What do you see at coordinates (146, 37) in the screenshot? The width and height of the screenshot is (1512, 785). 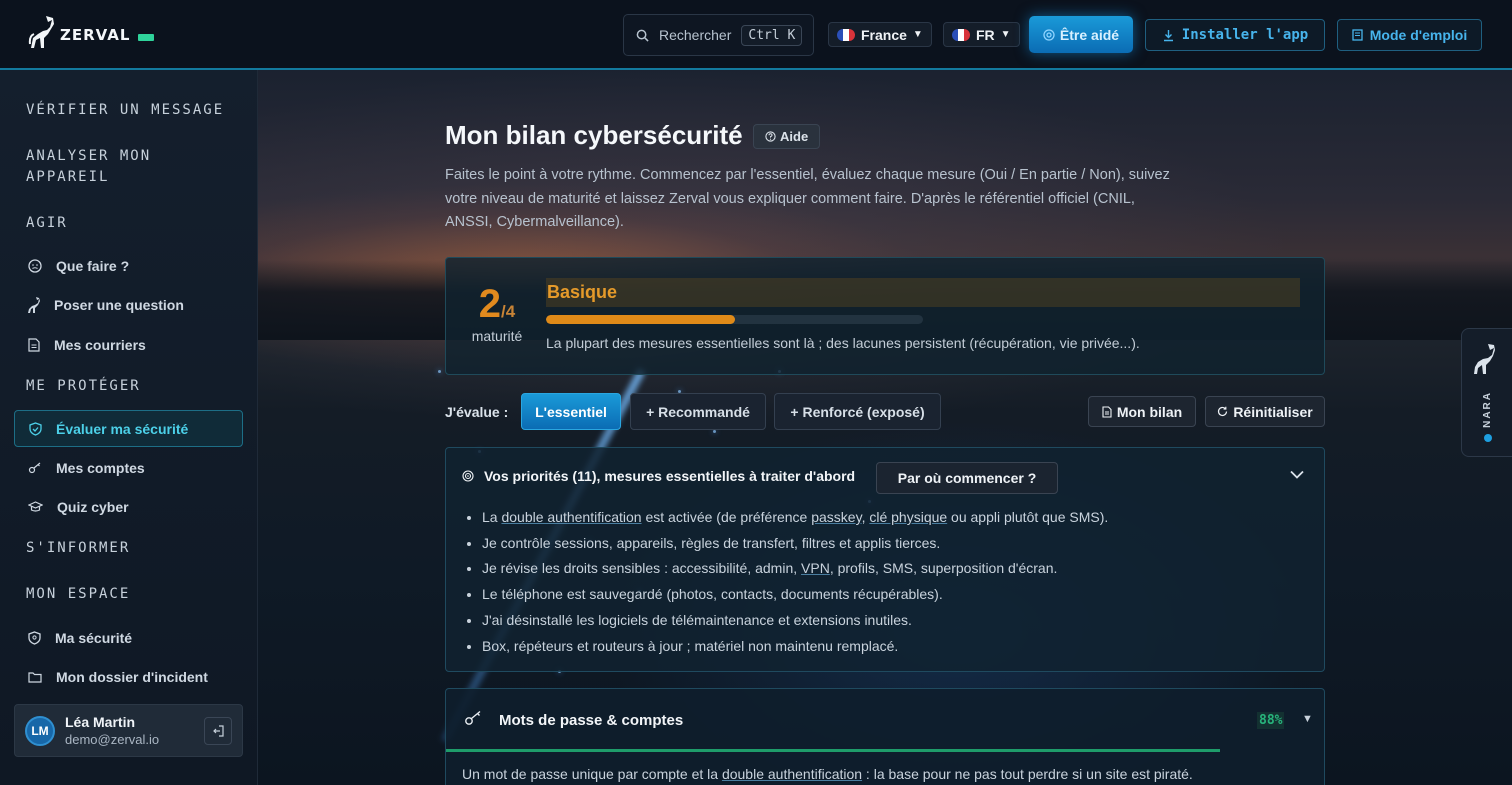 I see `logo-badge` at bounding box center [146, 37].